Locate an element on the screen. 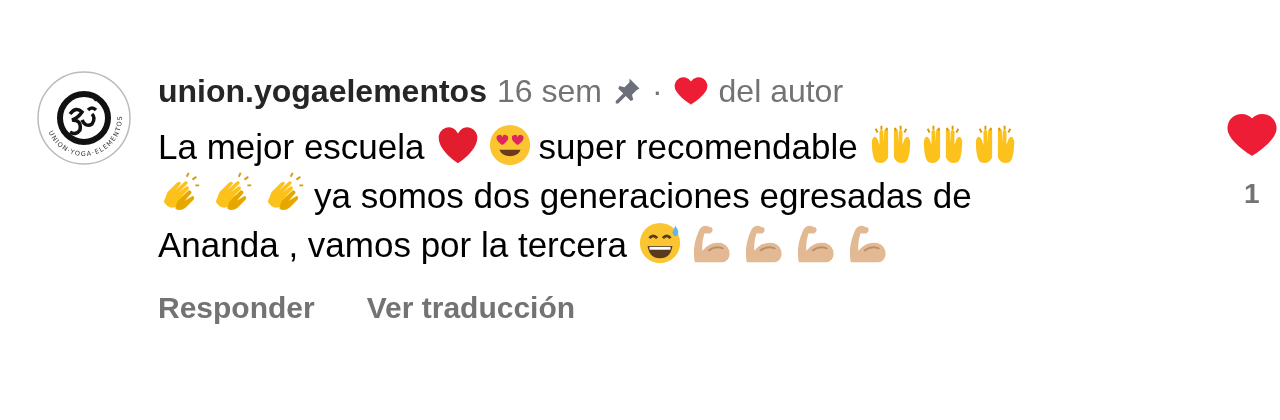  comment-text: La mejor escuela is located at coordinates (291, 146).